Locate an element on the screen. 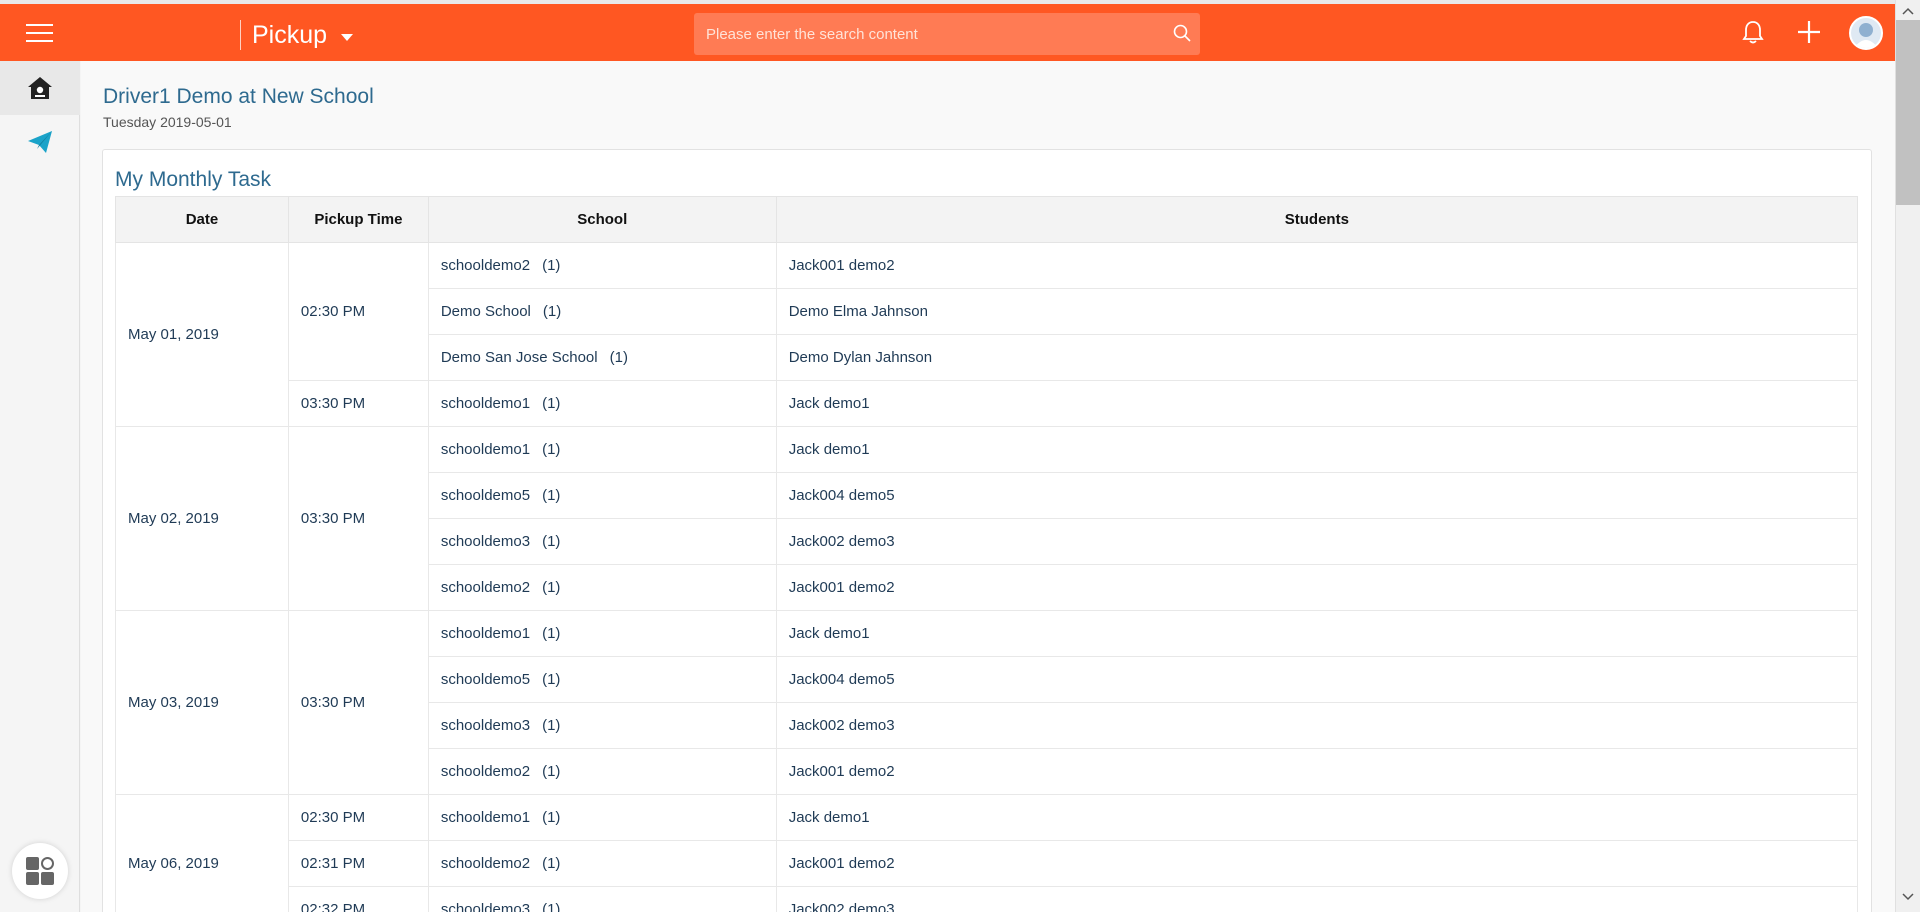 The width and height of the screenshot is (1920, 912). col-header-school: School is located at coordinates (602, 219).